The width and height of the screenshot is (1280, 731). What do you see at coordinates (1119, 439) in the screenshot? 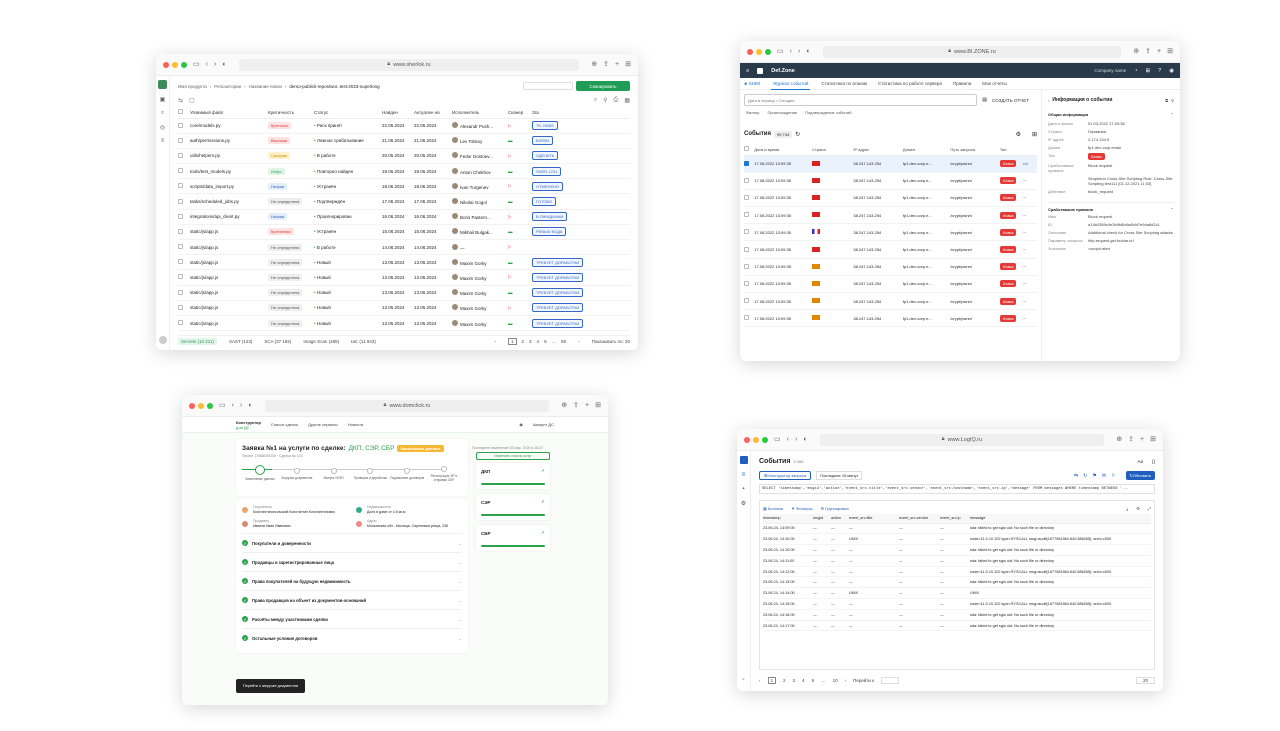
I see `download-icon: ⊕` at bounding box center [1119, 439].